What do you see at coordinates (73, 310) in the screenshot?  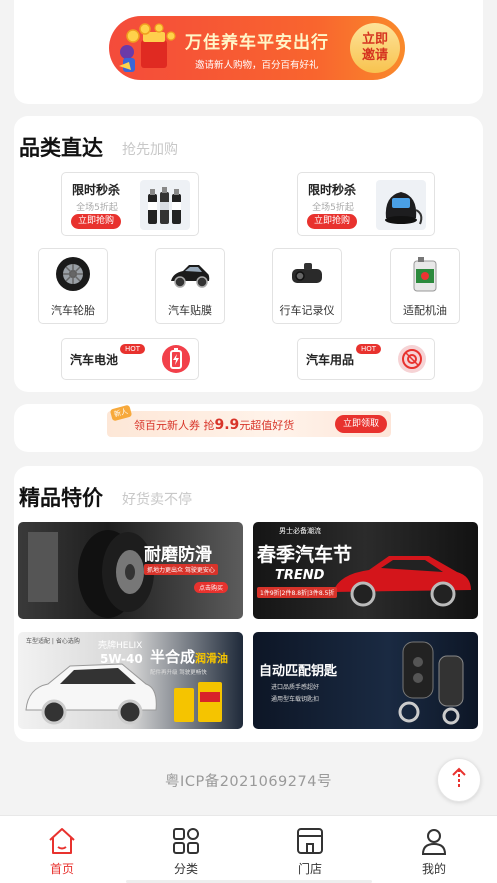 I see `category-item-label: 汽车轮胎` at bounding box center [73, 310].